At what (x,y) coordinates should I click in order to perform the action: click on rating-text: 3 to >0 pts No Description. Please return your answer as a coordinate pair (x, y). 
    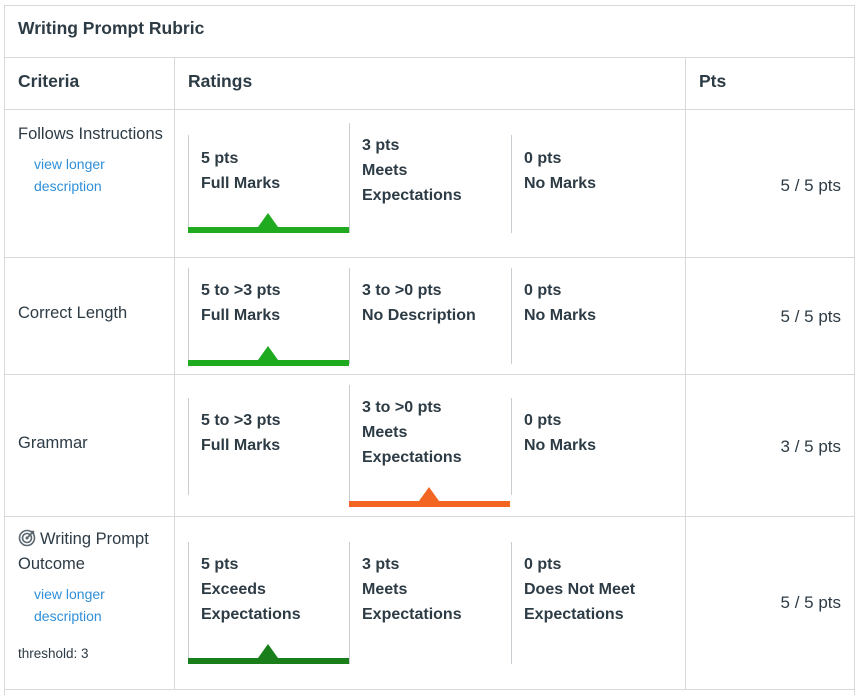
    Looking at the image, I should click on (419, 303).